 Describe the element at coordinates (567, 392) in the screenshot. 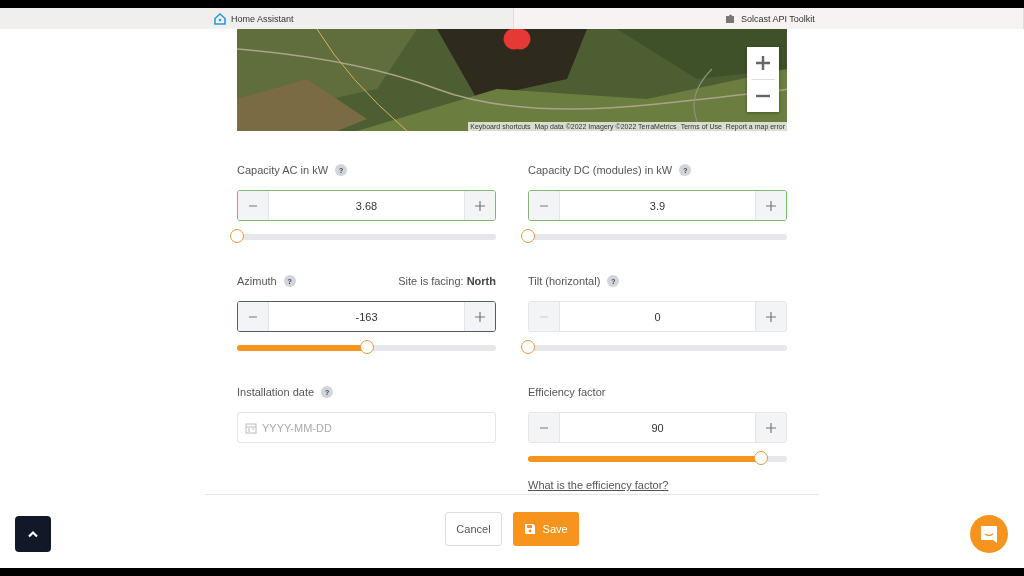

I see `field-label: Efficiency factor` at that location.